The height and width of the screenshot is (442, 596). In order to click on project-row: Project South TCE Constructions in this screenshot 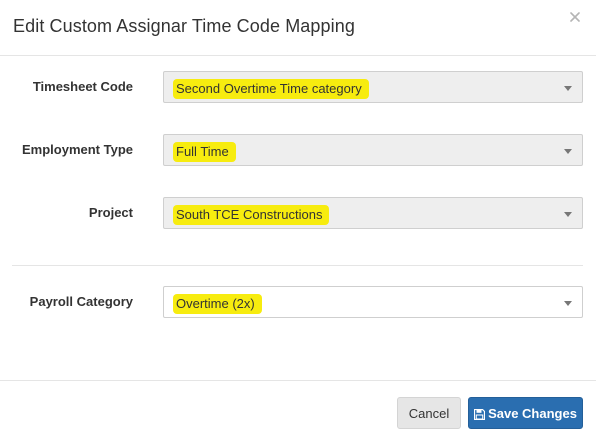, I will do `click(298, 213)`.